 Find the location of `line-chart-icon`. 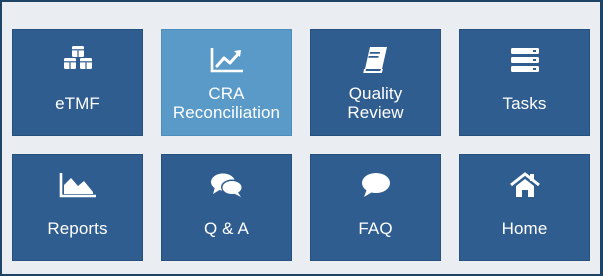

line-chart-icon is located at coordinates (226, 60).